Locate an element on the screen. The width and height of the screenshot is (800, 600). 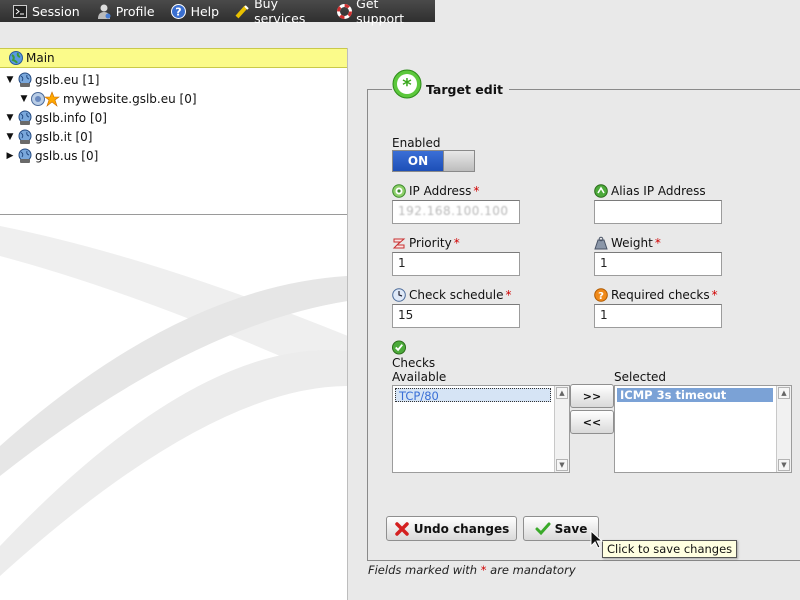
tree-item-gslb-us: ▶ gslb.us [0] is located at coordinates (173, 155).